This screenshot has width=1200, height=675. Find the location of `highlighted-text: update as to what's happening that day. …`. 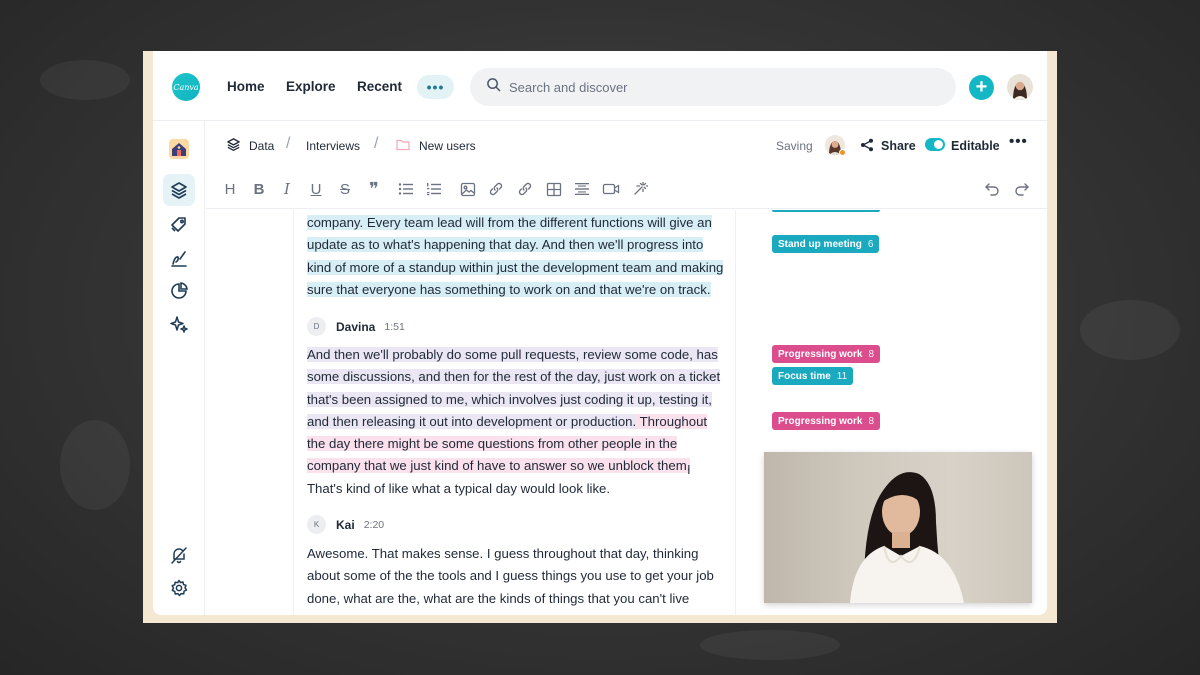

highlighted-text: update as to what's happening that day. … is located at coordinates (505, 245).